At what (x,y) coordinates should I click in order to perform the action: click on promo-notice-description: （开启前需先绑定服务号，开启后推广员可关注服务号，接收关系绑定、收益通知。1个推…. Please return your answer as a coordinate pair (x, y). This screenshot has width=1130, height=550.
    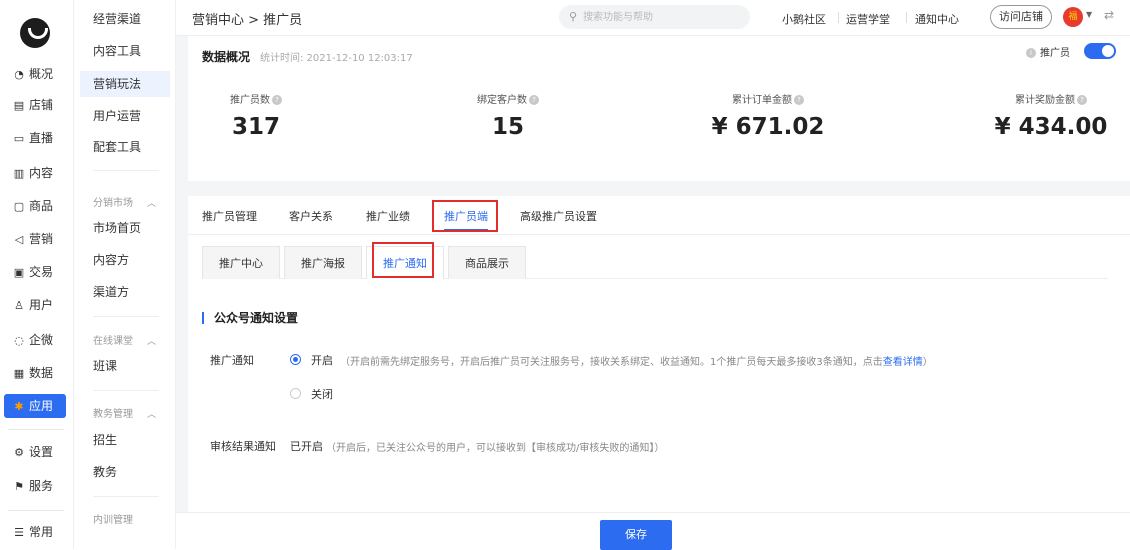
    Looking at the image, I should click on (636, 362).